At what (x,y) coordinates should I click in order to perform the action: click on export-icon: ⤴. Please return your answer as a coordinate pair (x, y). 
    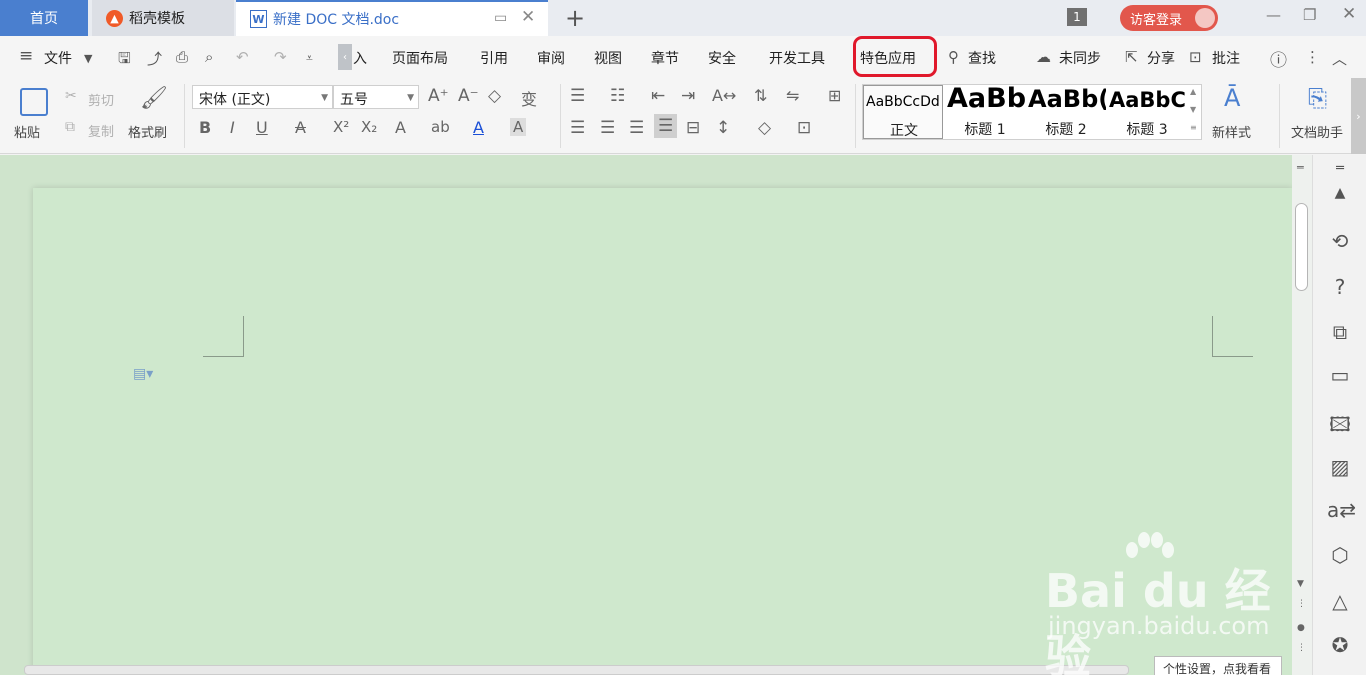
    Looking at the image, I should click on (154, 58).